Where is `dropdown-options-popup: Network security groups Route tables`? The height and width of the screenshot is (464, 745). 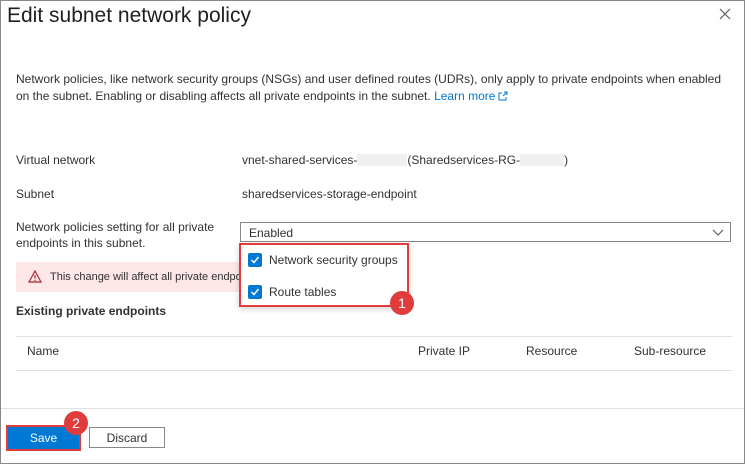 dropdown-options-popup: Network security groups Route tables is located at coordinates (324, 275).